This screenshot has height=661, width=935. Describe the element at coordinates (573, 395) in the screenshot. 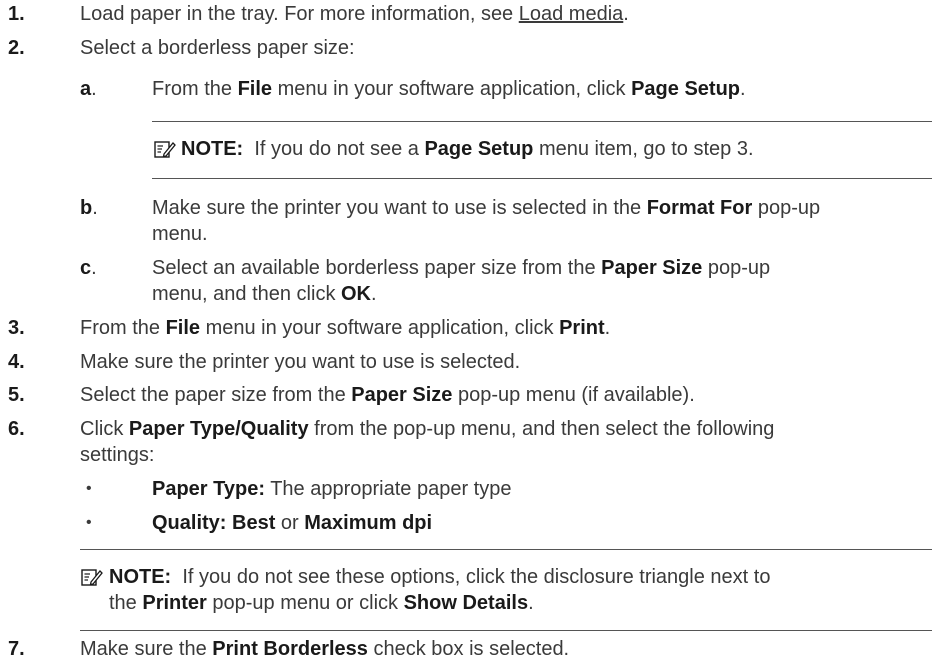

I see `text-part: pop-up menu (if available).` at that location.